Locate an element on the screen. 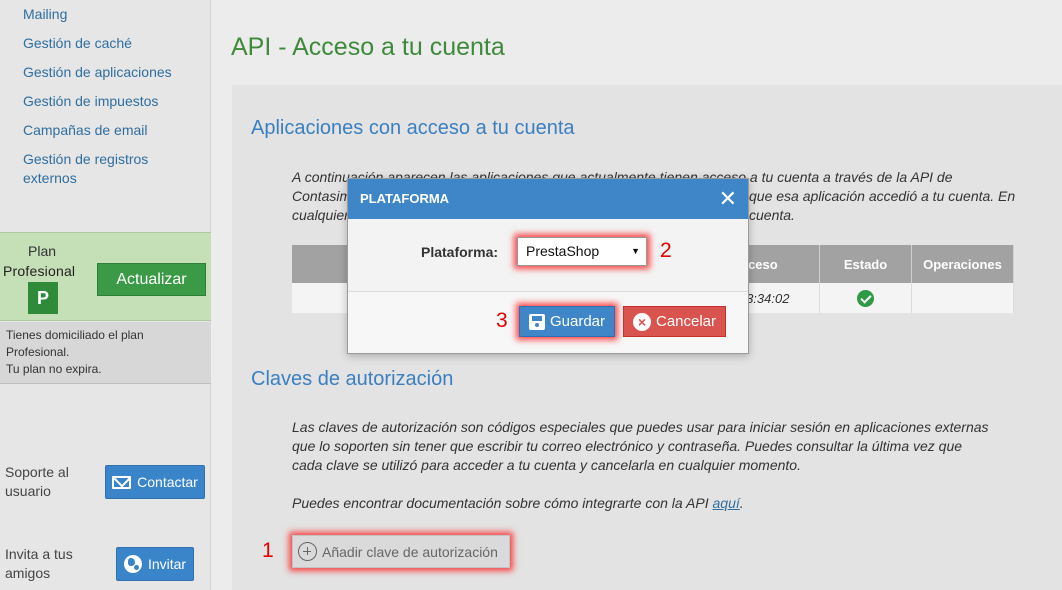  cancel-button: × Cancelar is located at coordinates (674, 321).